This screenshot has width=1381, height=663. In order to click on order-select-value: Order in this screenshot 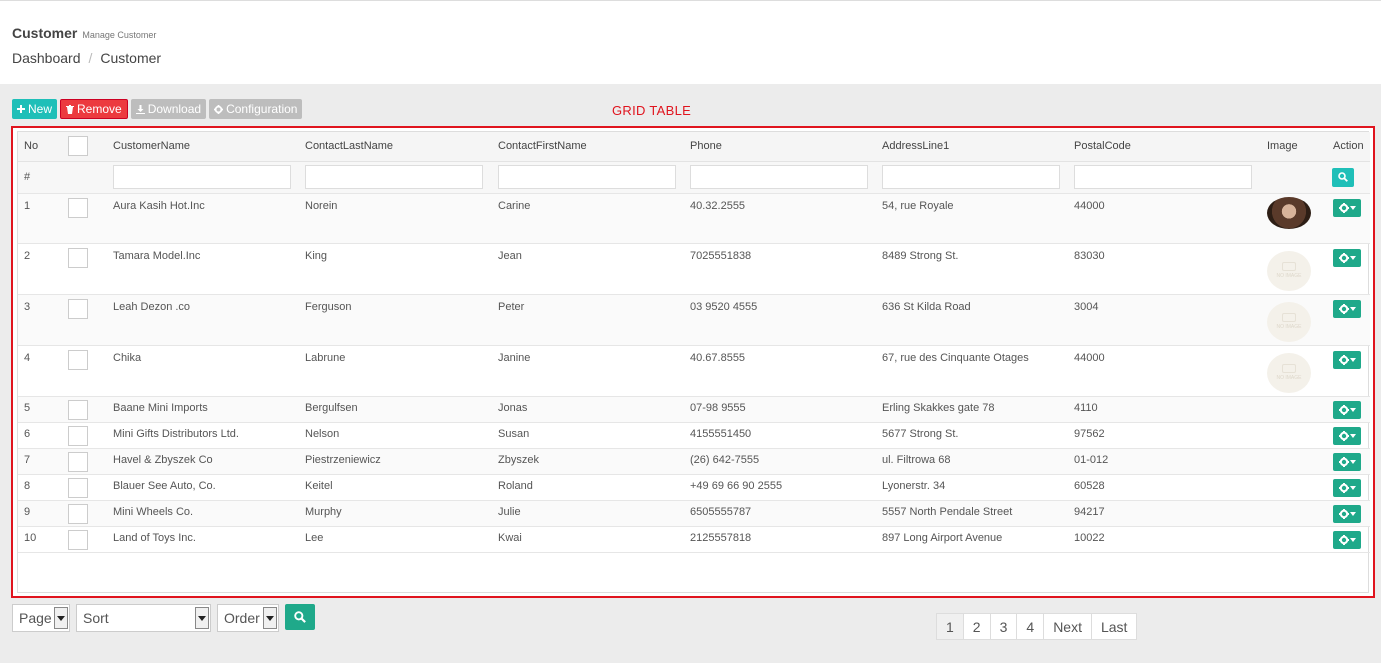, I will do `click(242, 618)`.